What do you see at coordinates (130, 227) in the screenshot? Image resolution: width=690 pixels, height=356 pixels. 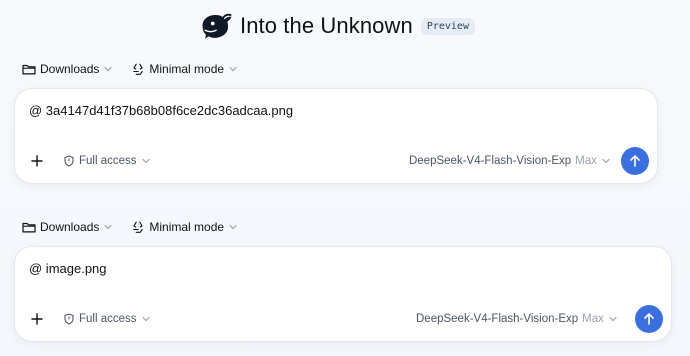 I see `composer-2-toolbar: Downloads Minimal mode` at bounding box center [130, 227].